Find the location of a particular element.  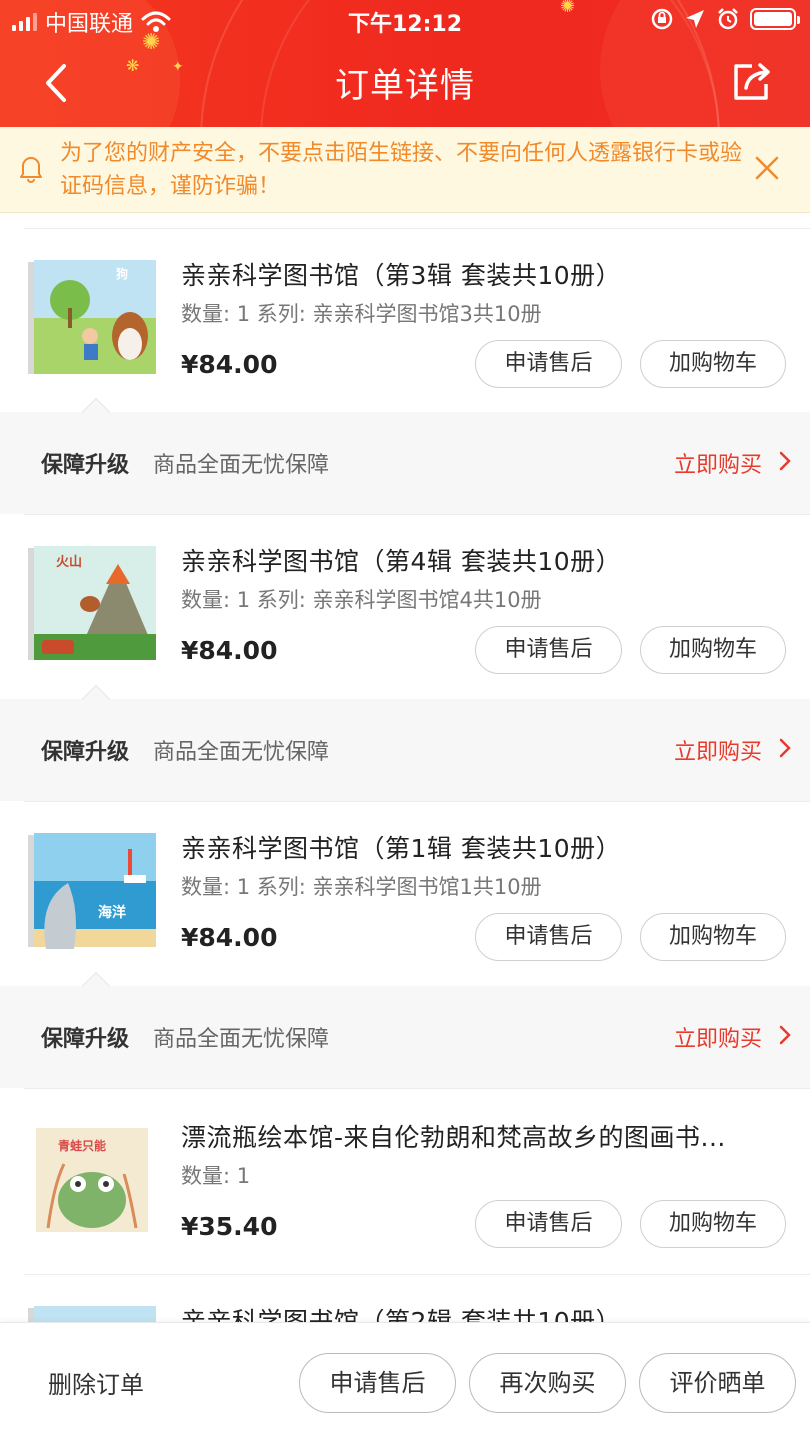

product-name: 亲亲科学图书馆（第4辑 套装共10册） is located at coordinates (481, 560).